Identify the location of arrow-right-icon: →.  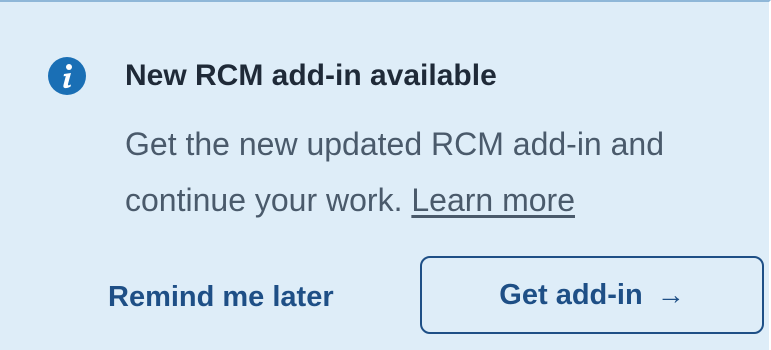
(670, 294).